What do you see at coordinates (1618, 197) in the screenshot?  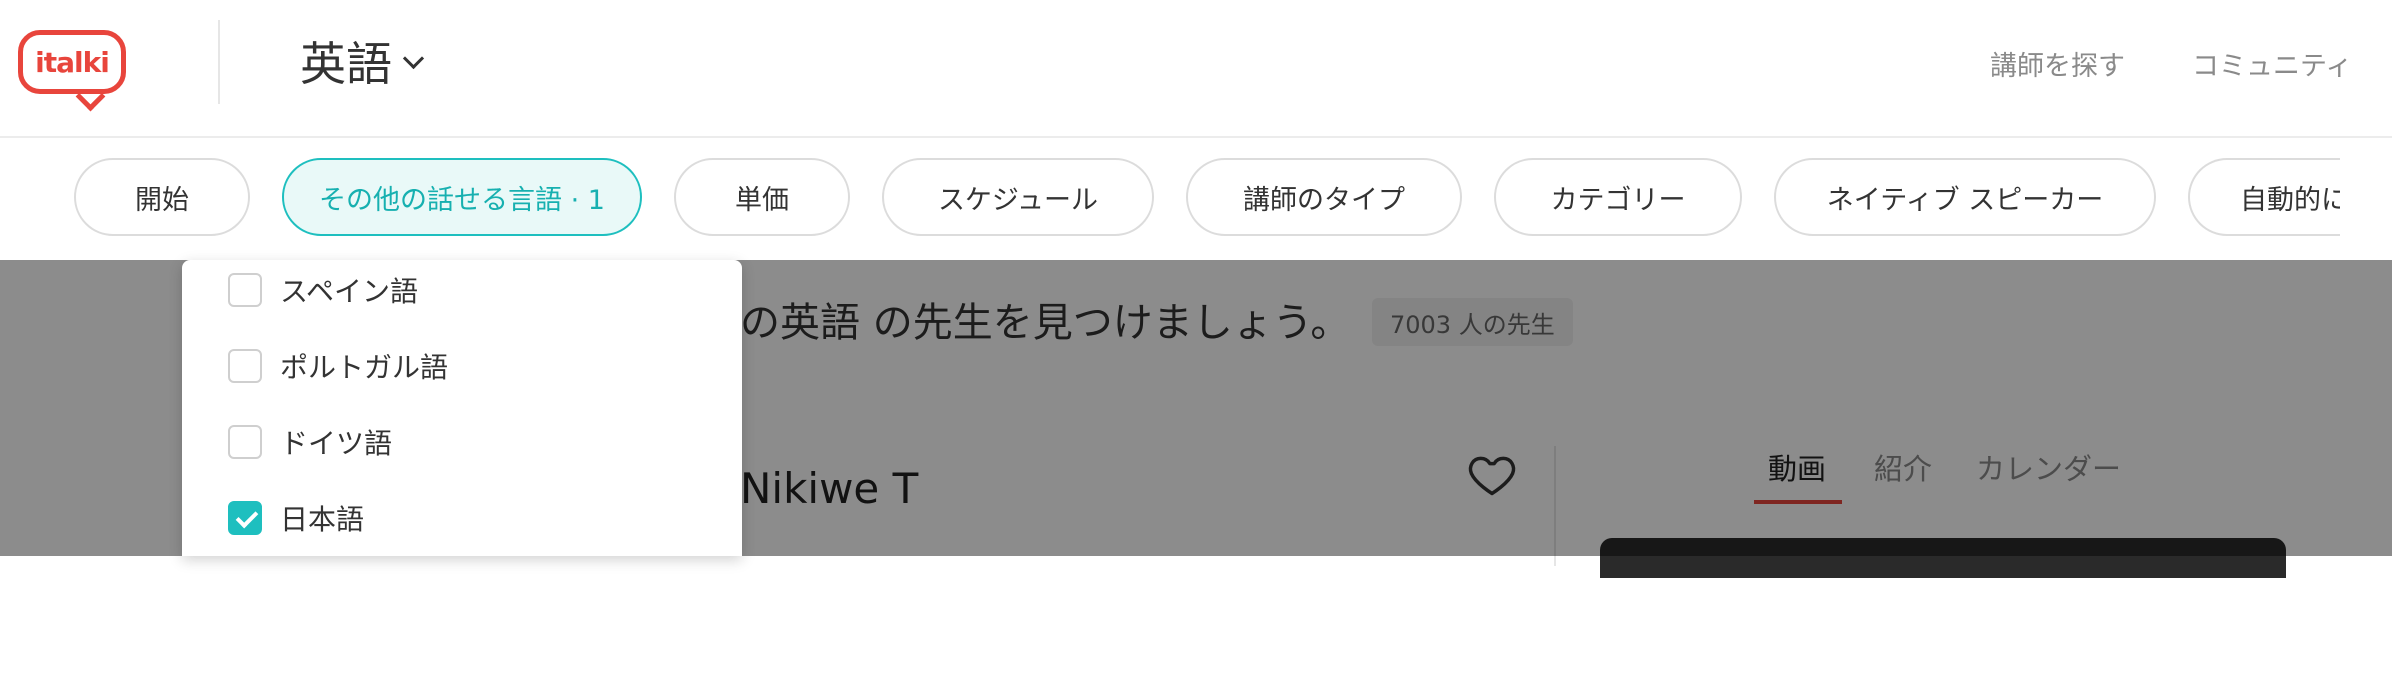 I see `filter-category: カテゴリー` at bounding box center [1618, 197].